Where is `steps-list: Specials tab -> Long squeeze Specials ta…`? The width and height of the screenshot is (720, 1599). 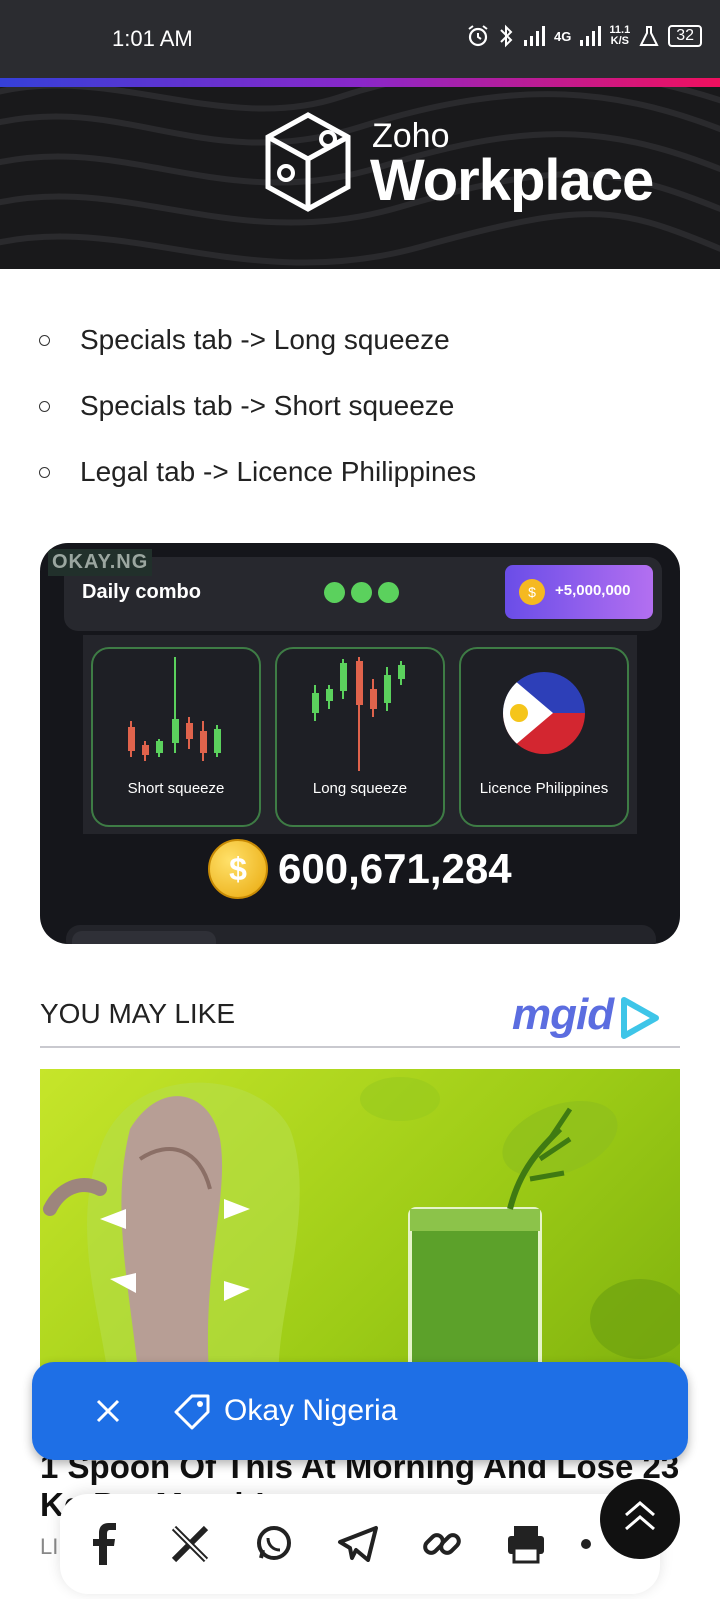
steps-list: Specials tab -> Long squeeze Specials ta… is located at coordinates (360, 404).